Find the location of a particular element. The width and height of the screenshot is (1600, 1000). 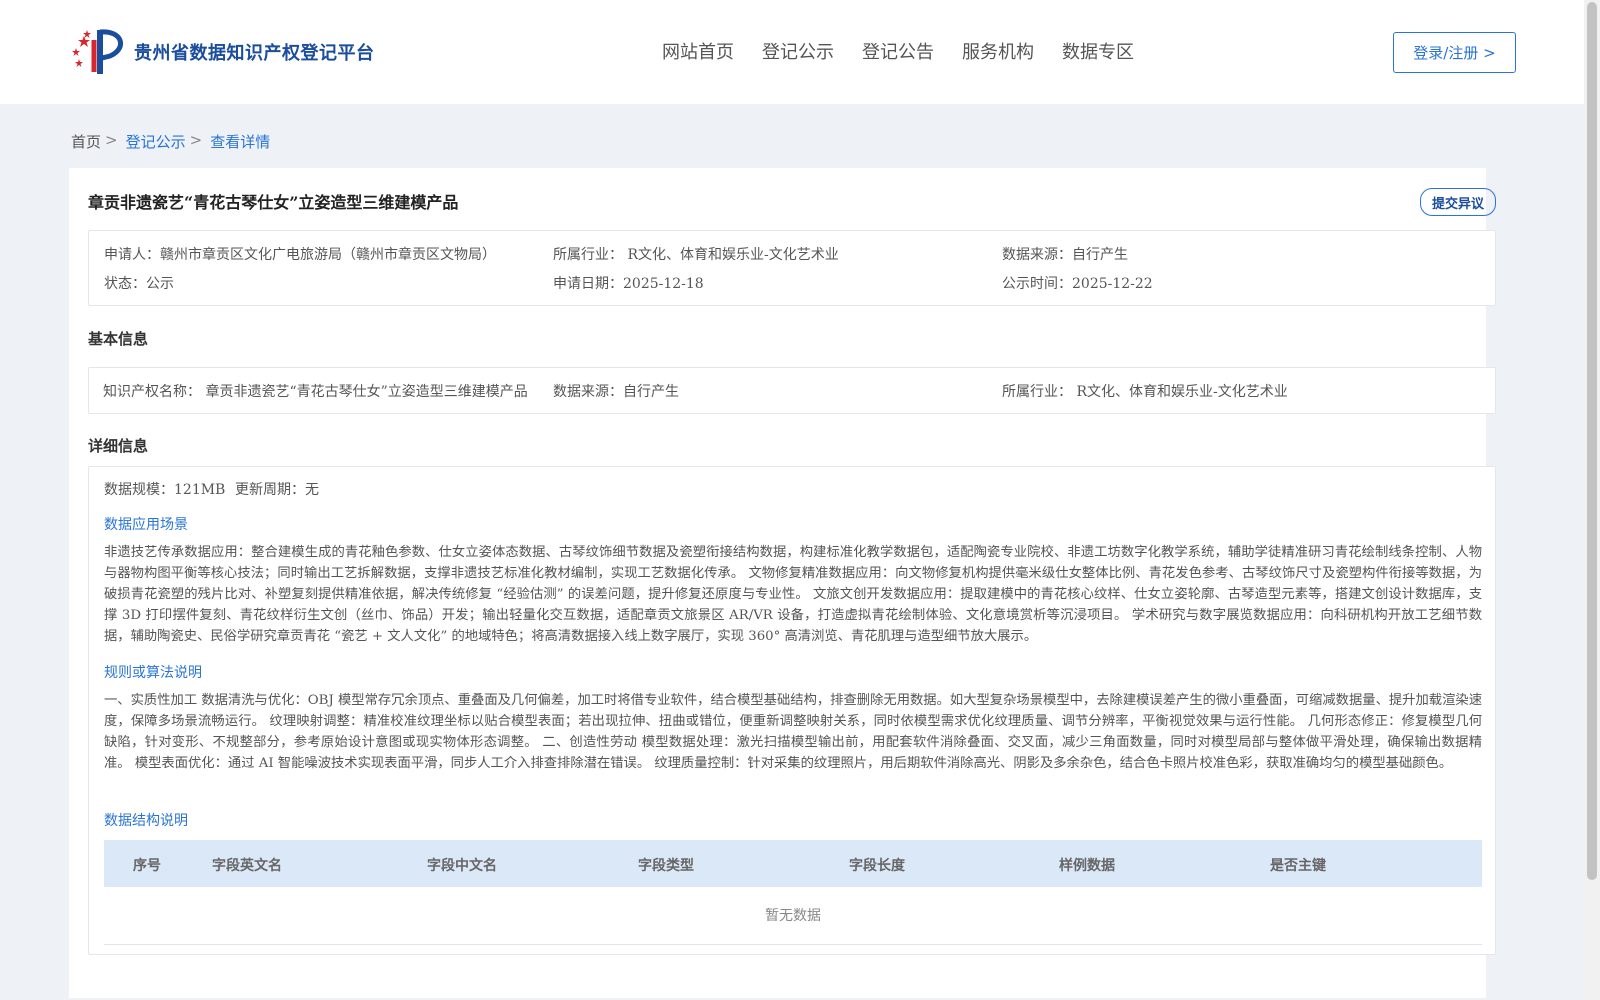

scrollbar-thumb is located at coordinates (1592, 441).